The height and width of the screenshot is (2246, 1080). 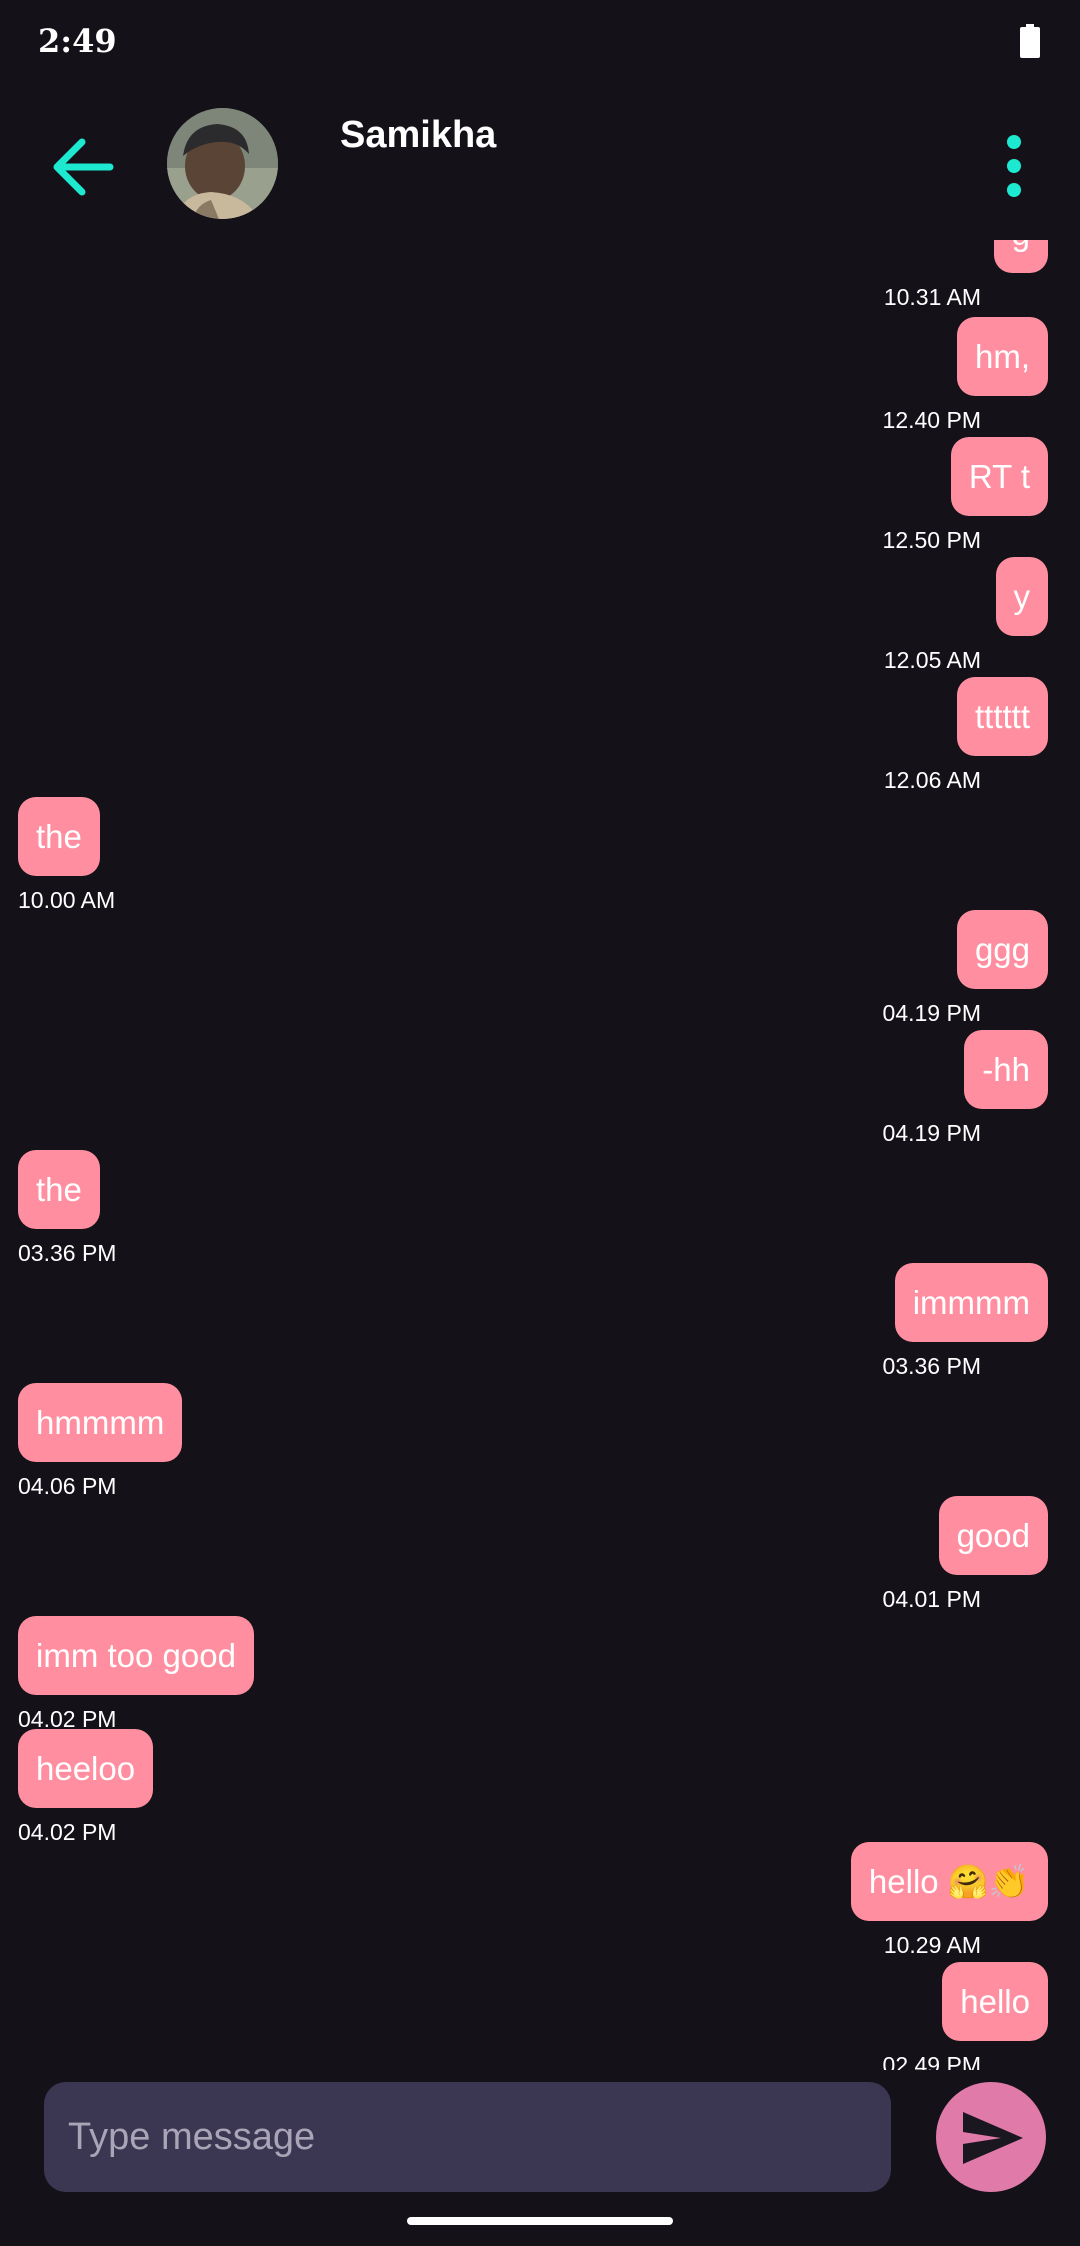 I want to click on message-time: 12.50 PM, so click(x=931, y=540).